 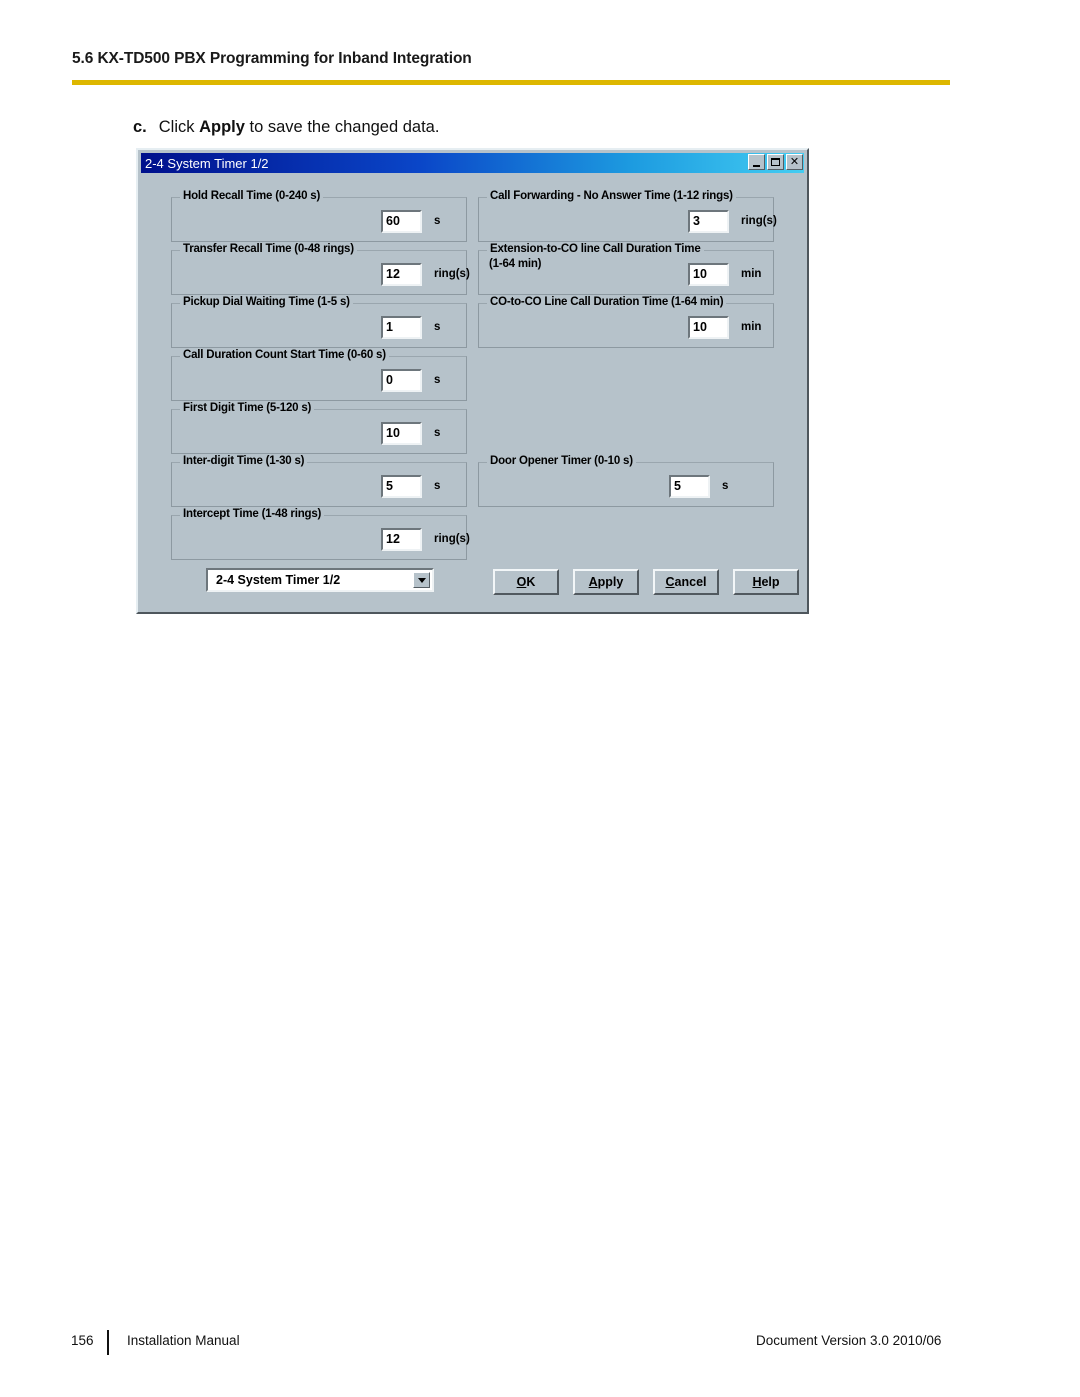 I want to click on instruction-line: c. Click Apply to save the changed data., so click(x=286, y=127).